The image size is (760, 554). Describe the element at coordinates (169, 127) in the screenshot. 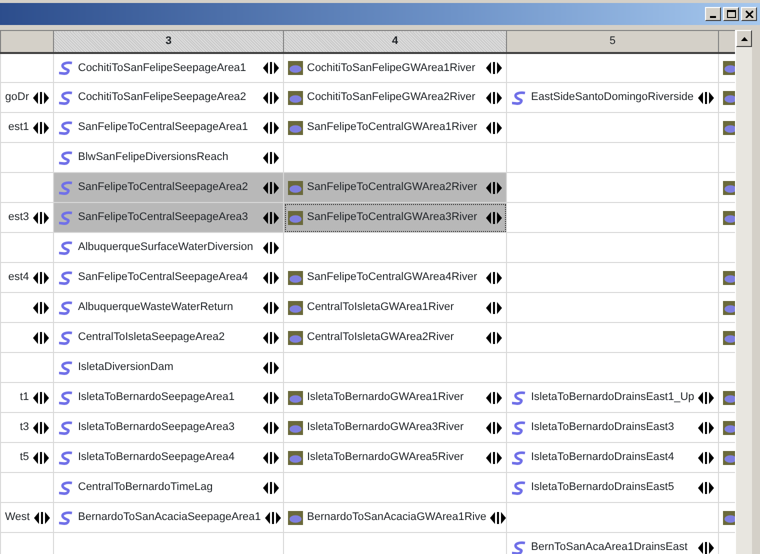

I see `grid-cell: SanFelipeToCentralSeepageArea1` at that location.